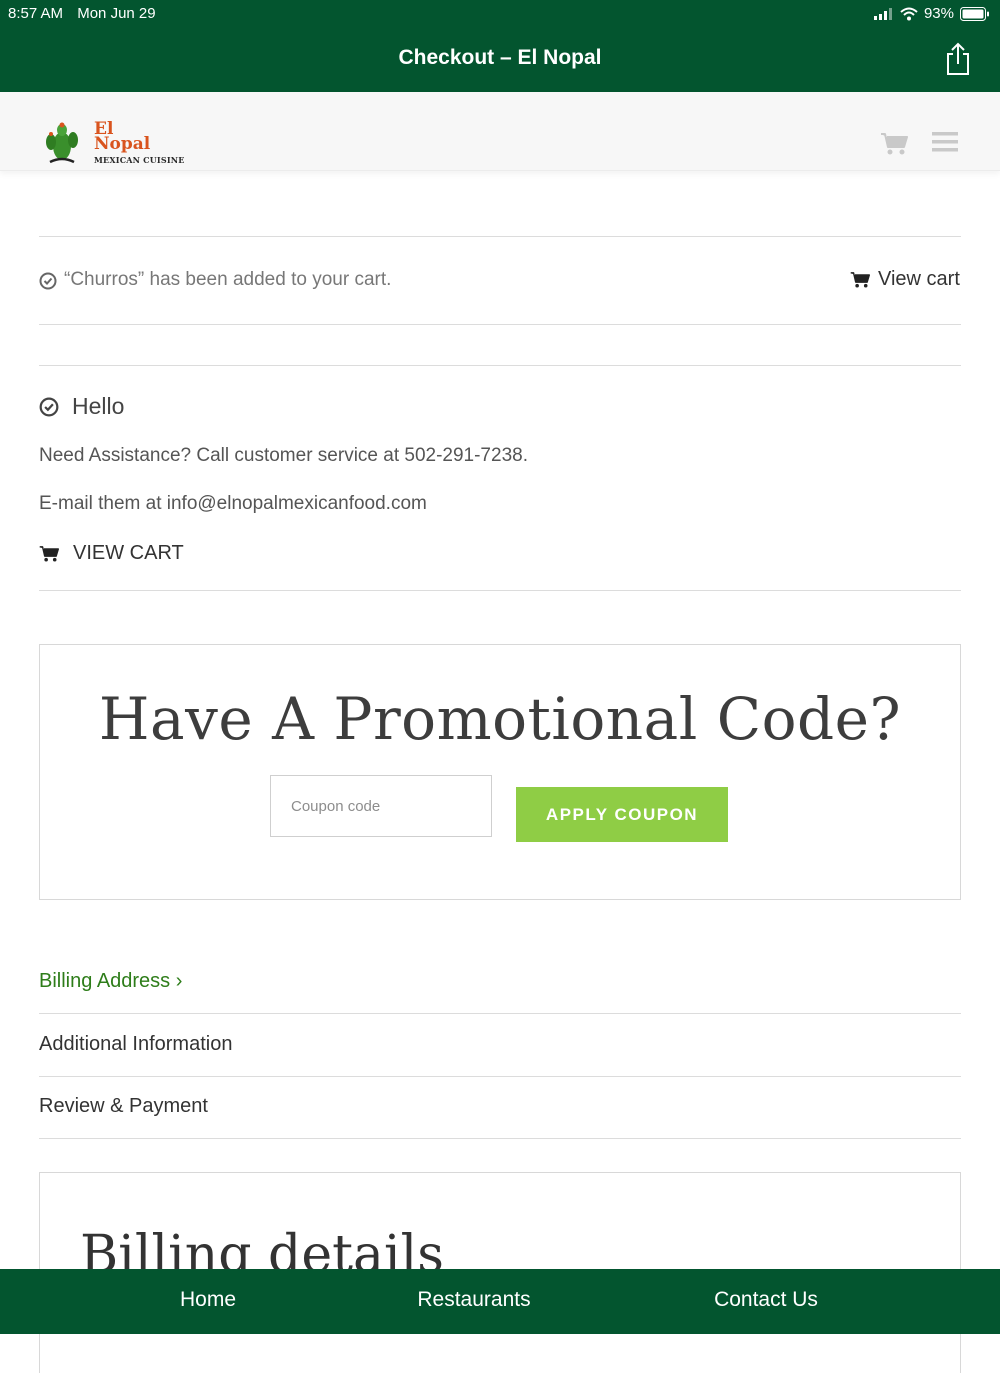 The height and width of the screenshot is (1373, 1000). I want to click on battery-percent: 93%, so click(938, 13).